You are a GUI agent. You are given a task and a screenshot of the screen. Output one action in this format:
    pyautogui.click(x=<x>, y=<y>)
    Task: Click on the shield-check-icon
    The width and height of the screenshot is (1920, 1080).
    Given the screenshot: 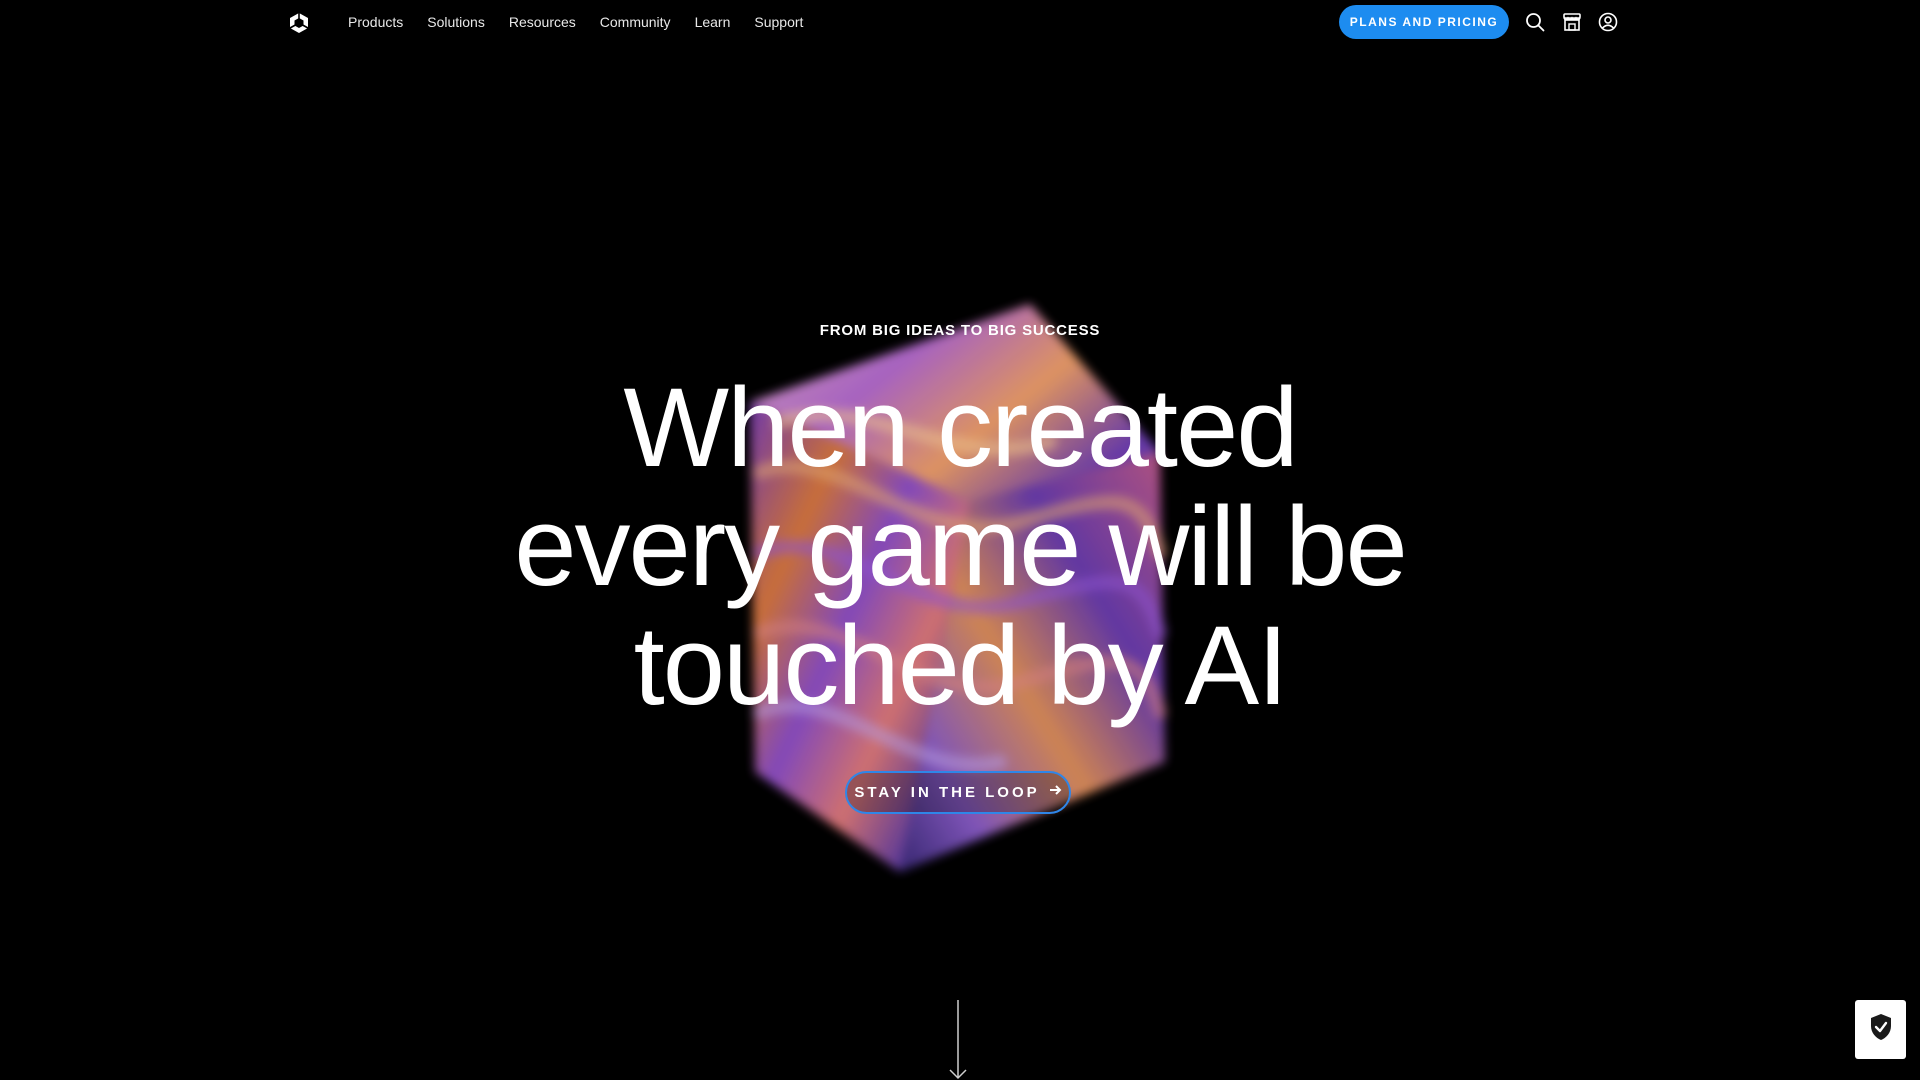 What is the action you would take?
    pyautogui.click(x=1881, y=1029)
    